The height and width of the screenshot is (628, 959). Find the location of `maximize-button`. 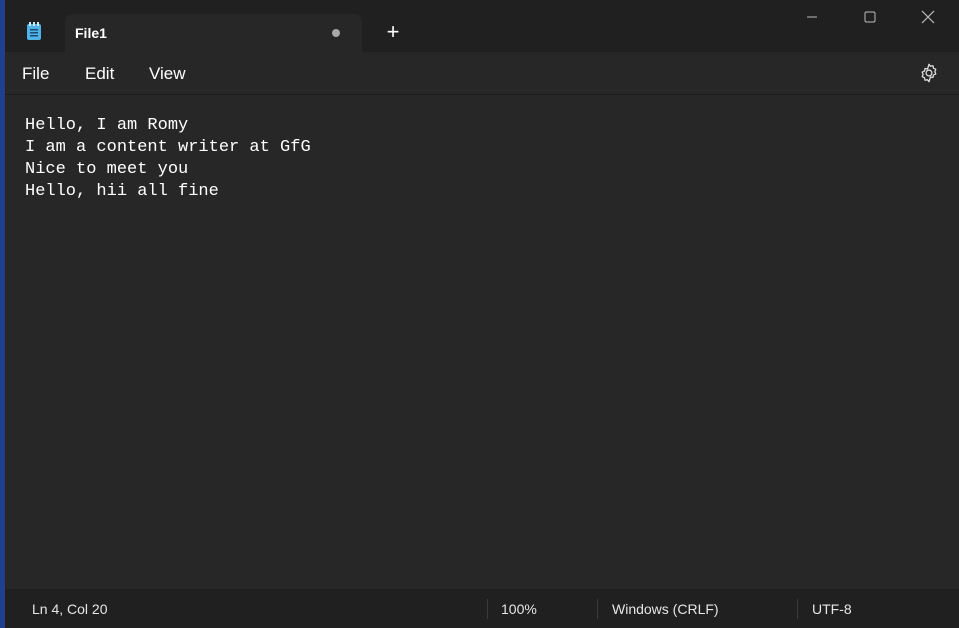

maximize-button is located at coordinates (870, 19).